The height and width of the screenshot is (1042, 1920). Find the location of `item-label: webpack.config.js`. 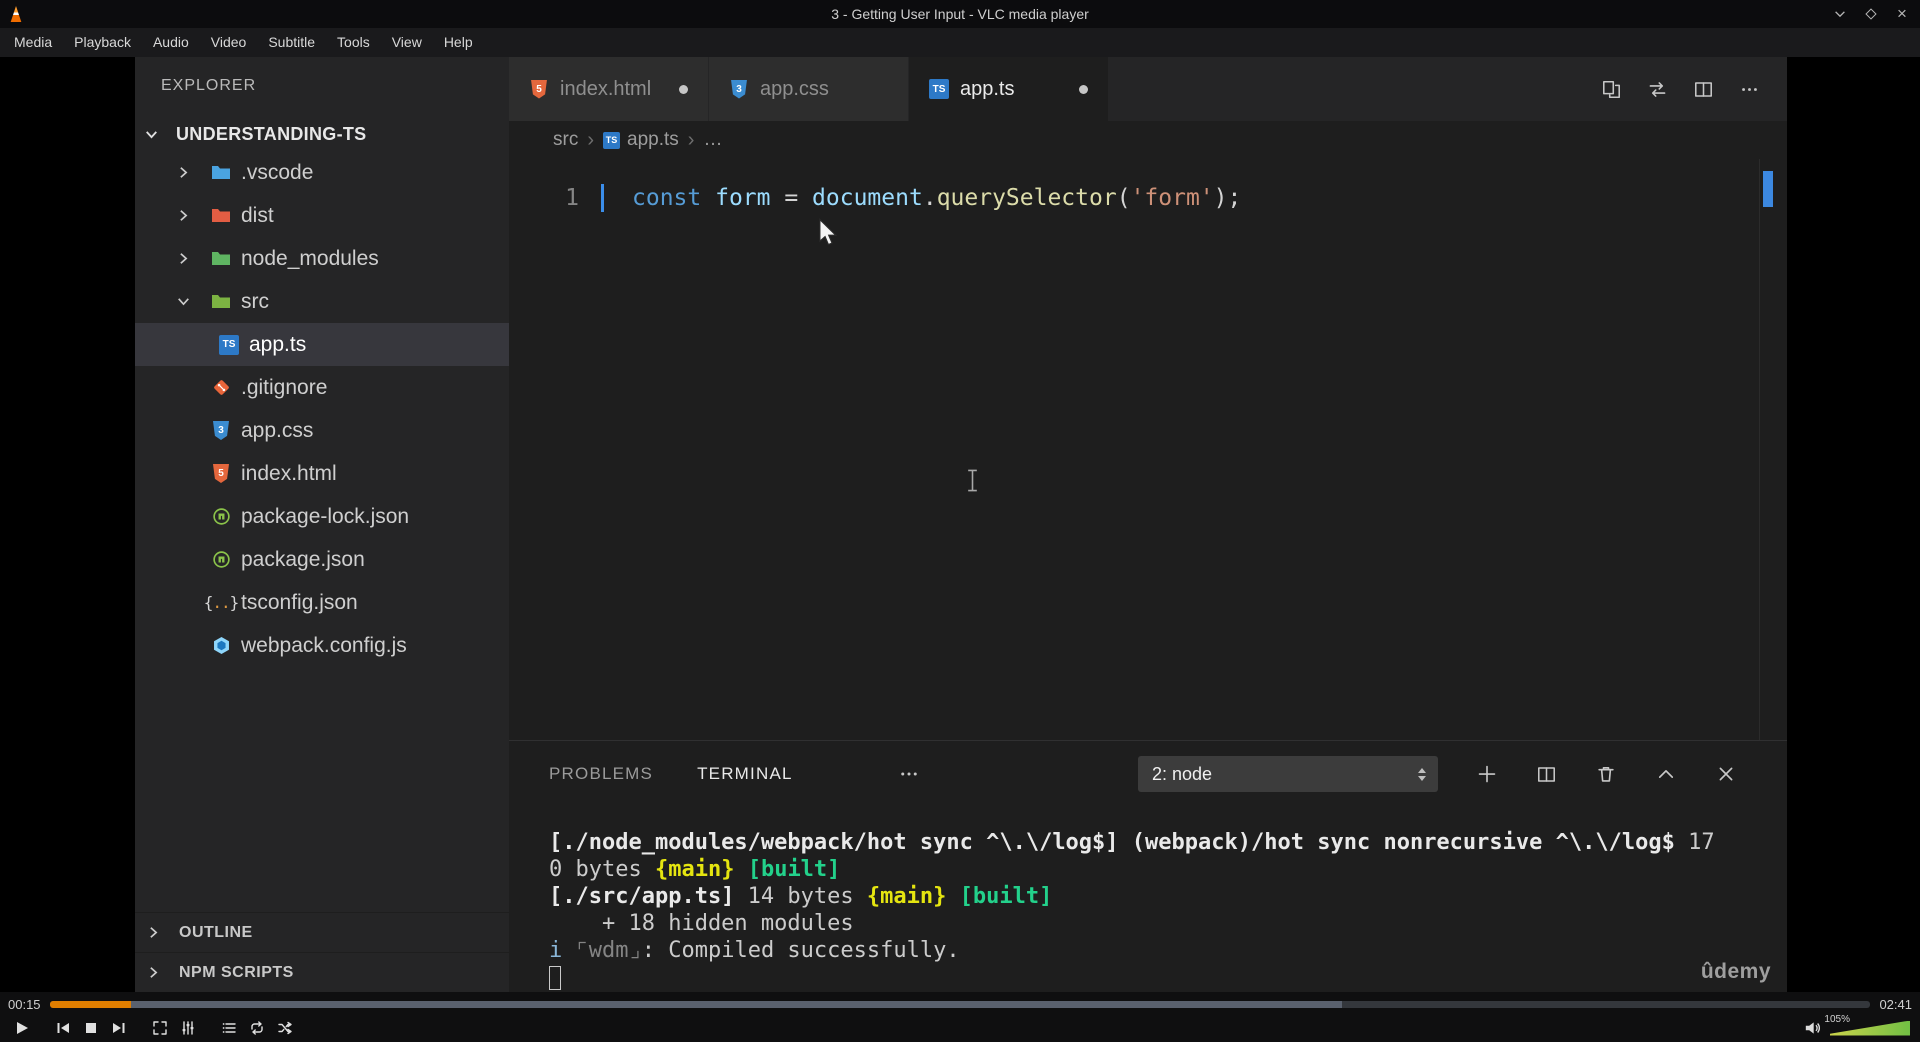

item-label: webpack.config.js is located at coordinates (324, 645).